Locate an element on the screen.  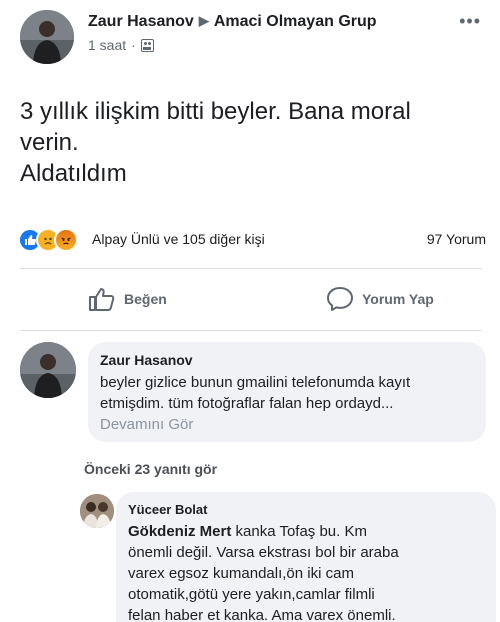
thumbs-up-icon is located at coordinates (102, 299).